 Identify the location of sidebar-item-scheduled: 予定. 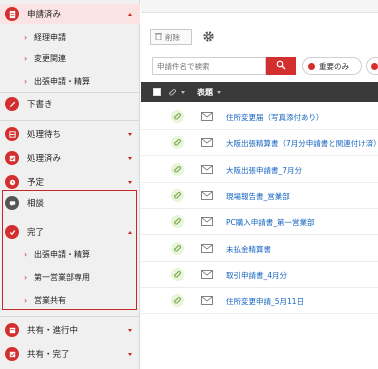
(70, 182).